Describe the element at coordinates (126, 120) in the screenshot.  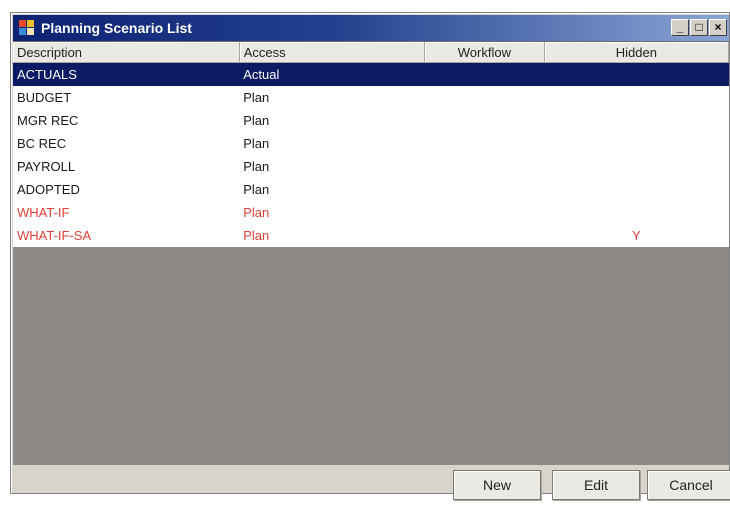
I see `cell-description: MGR REC` at that location.